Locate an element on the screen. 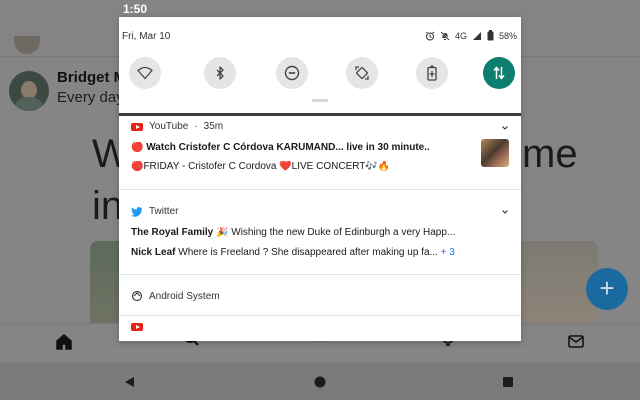 Image resolution: width=640 pixels, height=400 pixels. author-subtitle: Every day is located at coordinates (90, 97).